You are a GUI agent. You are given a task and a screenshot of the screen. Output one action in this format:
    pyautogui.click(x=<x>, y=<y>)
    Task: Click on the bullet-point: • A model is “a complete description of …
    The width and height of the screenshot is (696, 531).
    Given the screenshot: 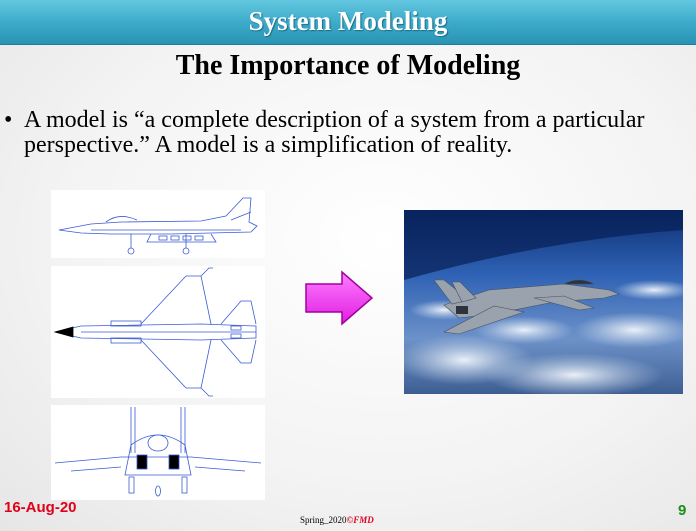 What is the action you would take?
    pyautogui.click(x=347, y=133)
    